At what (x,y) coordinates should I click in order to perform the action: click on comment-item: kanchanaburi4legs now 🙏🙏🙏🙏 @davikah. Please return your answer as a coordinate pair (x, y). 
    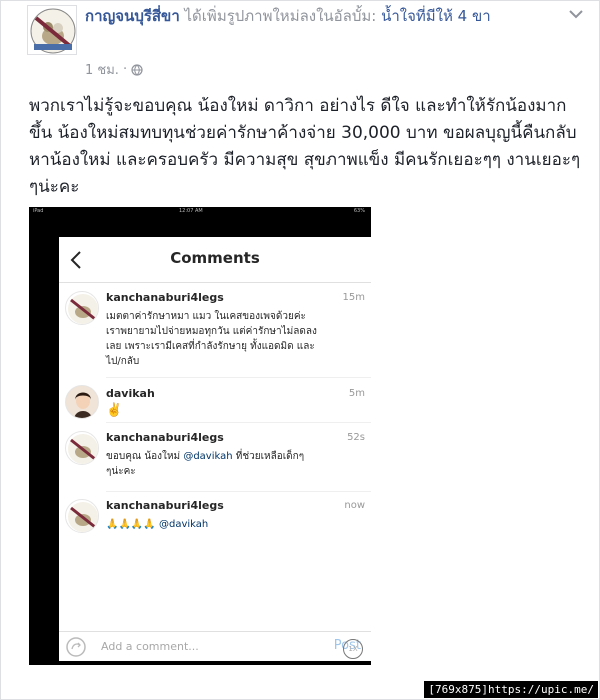
    Looking at the image, I should click on (215, 527).